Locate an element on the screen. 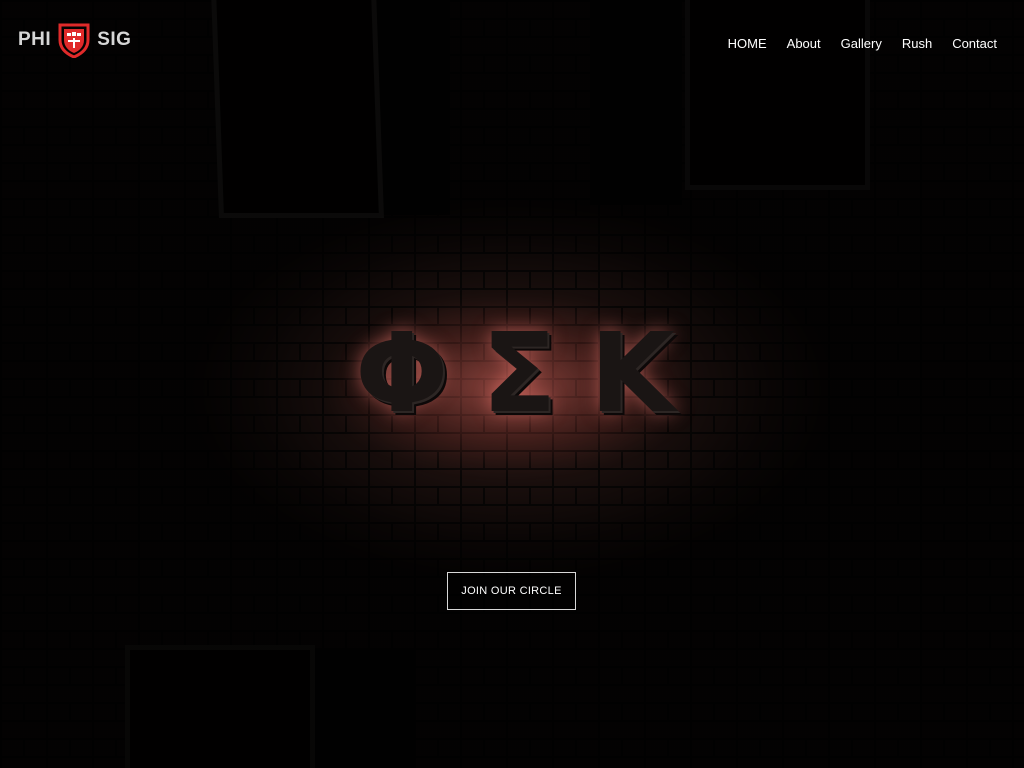 Image resolution: width=1024 pixels, height=768 pixels. greek-letter-sign: Φ Σ Κ is located at coordinates (515, 373).